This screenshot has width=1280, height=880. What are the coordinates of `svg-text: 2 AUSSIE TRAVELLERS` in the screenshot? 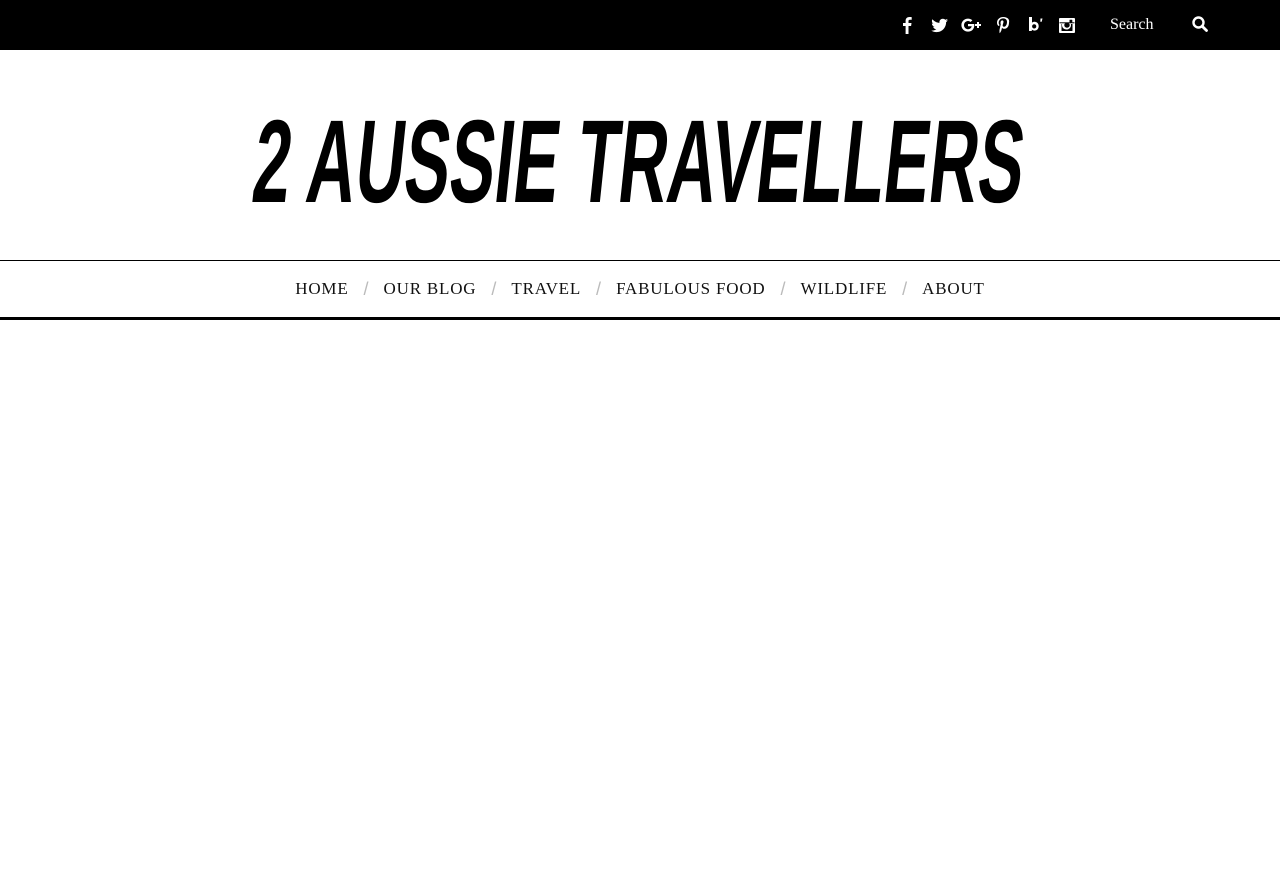 It's located at (639, 162).